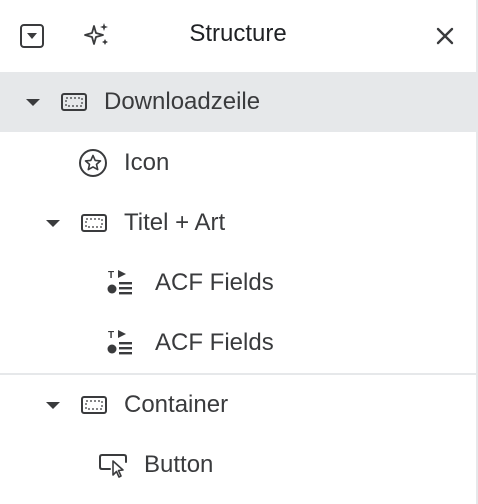 This screenshot has width=478, height=504. What do you see at coordinates (93, 163) in the screenshot?
I see `star-icon` at bounding box center [93, 163].